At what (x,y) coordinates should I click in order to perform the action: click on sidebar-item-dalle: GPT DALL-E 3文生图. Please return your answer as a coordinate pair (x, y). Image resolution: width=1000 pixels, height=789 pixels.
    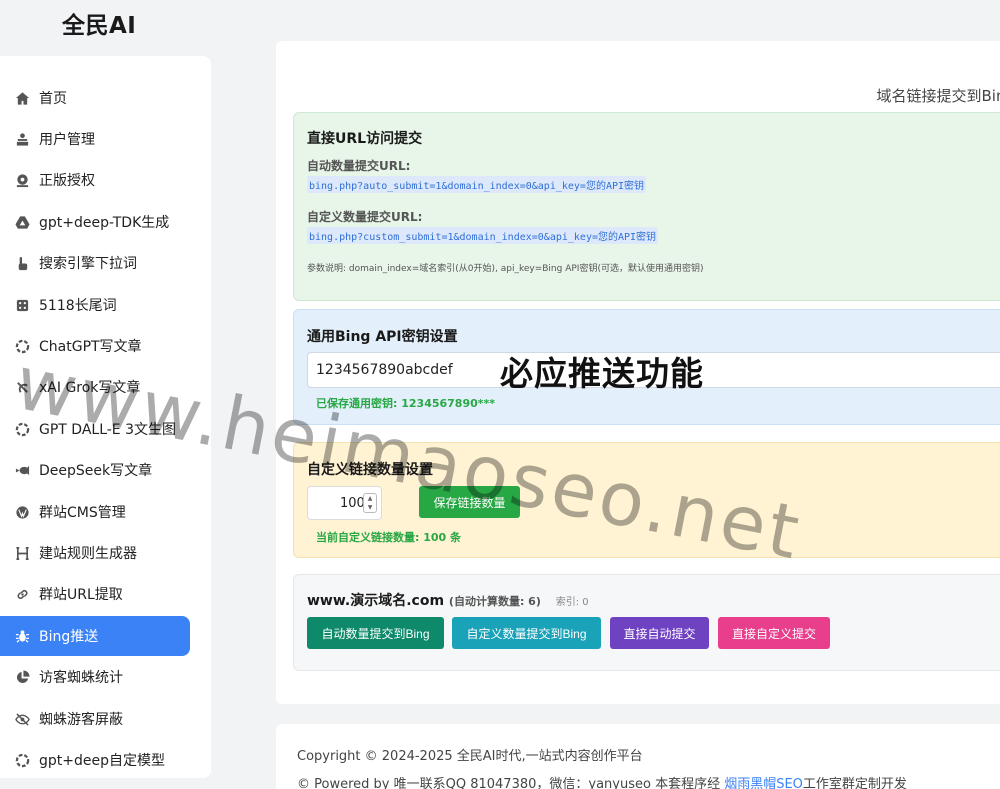
    Looking at the image, I should click on (95, 429).